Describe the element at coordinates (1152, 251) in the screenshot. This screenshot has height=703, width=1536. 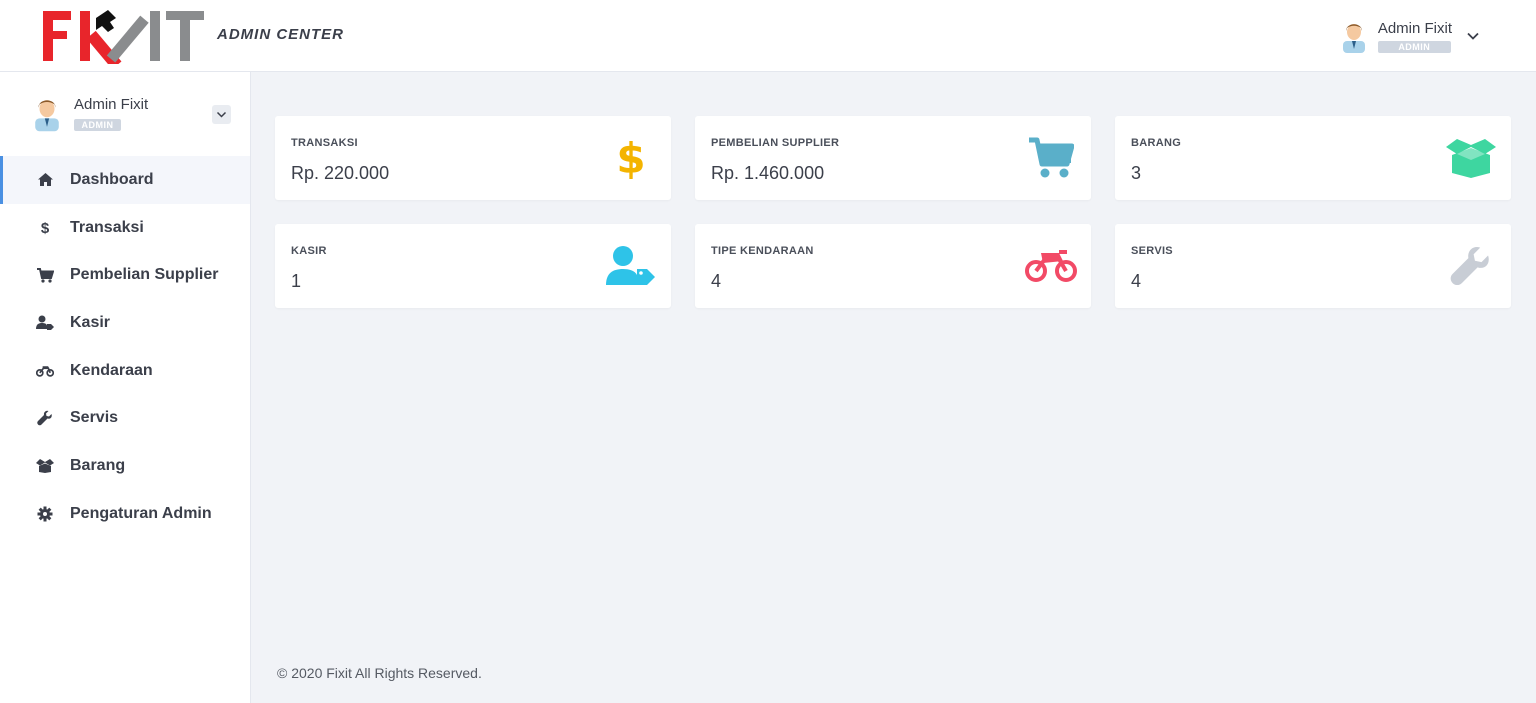
I see `card-title: SERVIS` at that location.